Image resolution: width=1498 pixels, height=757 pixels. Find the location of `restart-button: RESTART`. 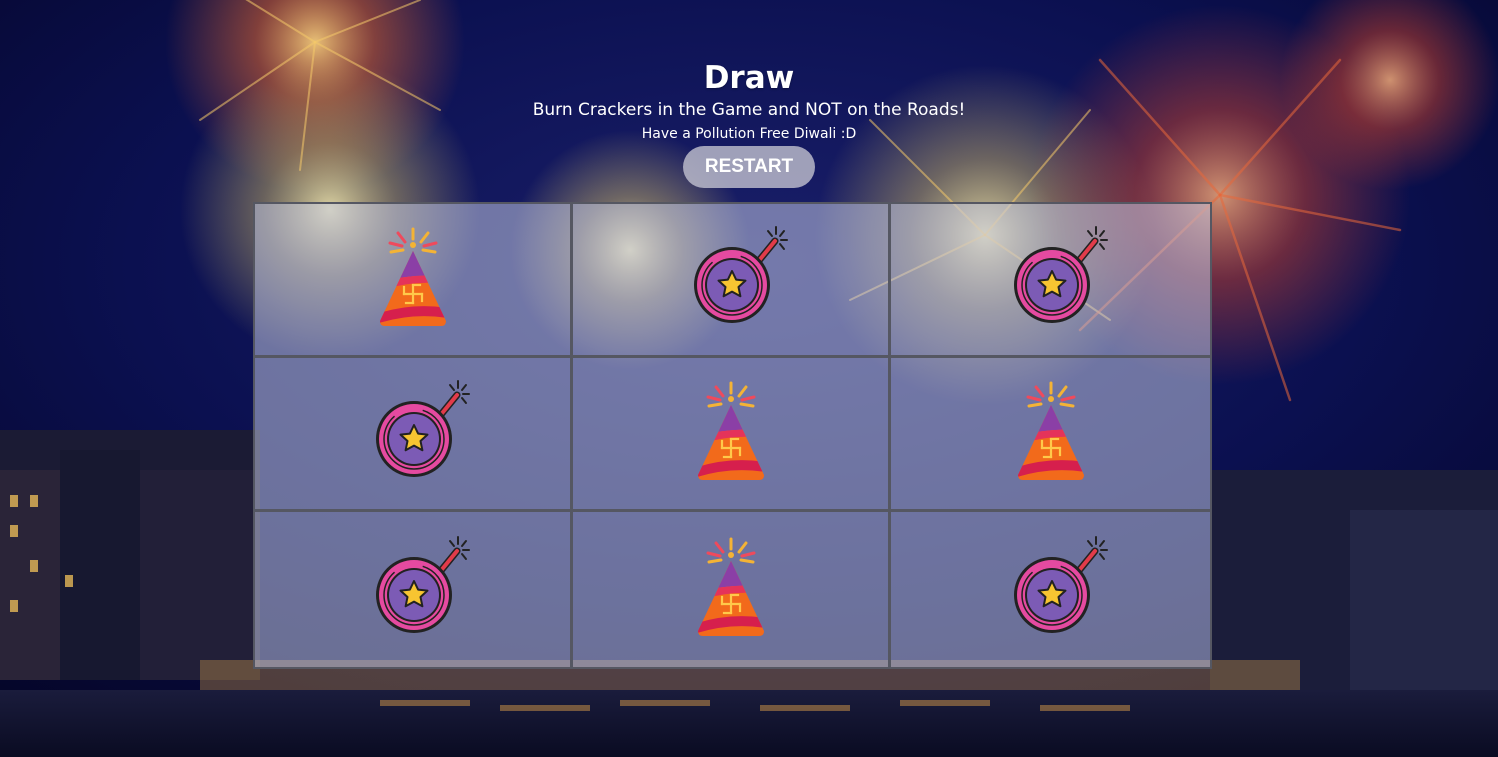

restart-button: RESTART is located at coordinates (749, 167).